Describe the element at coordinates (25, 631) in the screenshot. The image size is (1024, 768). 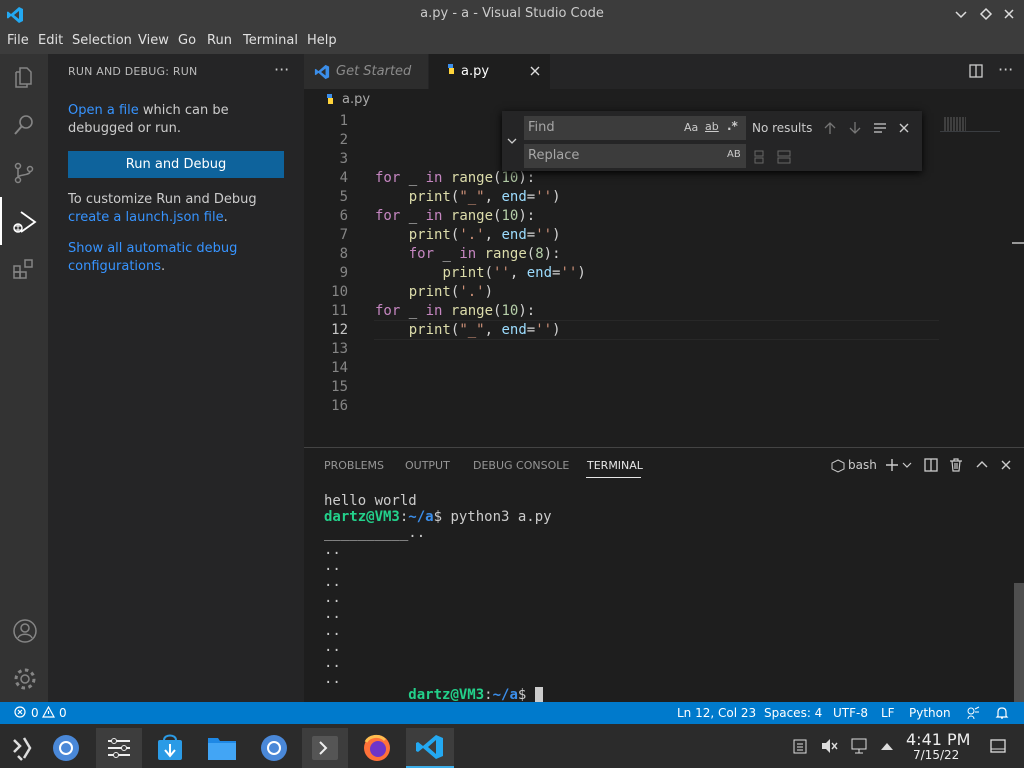
I see `accounts-icon` at that location.